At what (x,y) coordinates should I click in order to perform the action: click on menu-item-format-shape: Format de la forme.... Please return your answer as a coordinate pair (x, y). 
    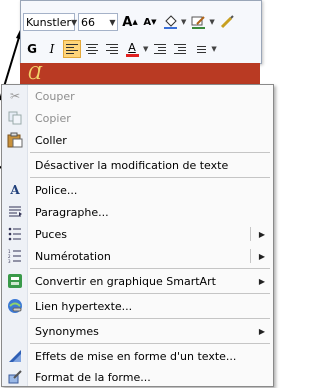
    Looking at the image, I should click on (137, 377).